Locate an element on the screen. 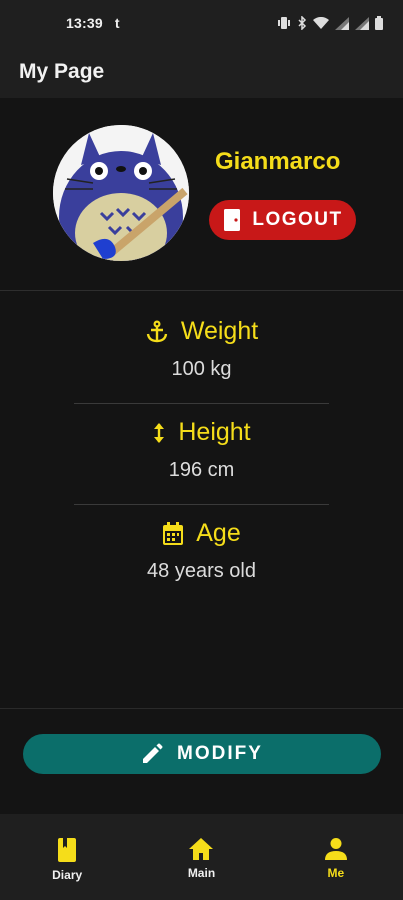 The width and height of the screenshot is (403, 900). nav-label-diary: Diary is located at coordinates (67, 875).